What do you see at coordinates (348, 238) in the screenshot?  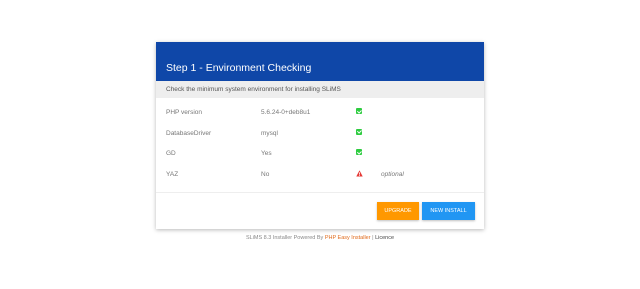 I see `installer-link: PHP Easy Installer` at bounding box center [348, 238].